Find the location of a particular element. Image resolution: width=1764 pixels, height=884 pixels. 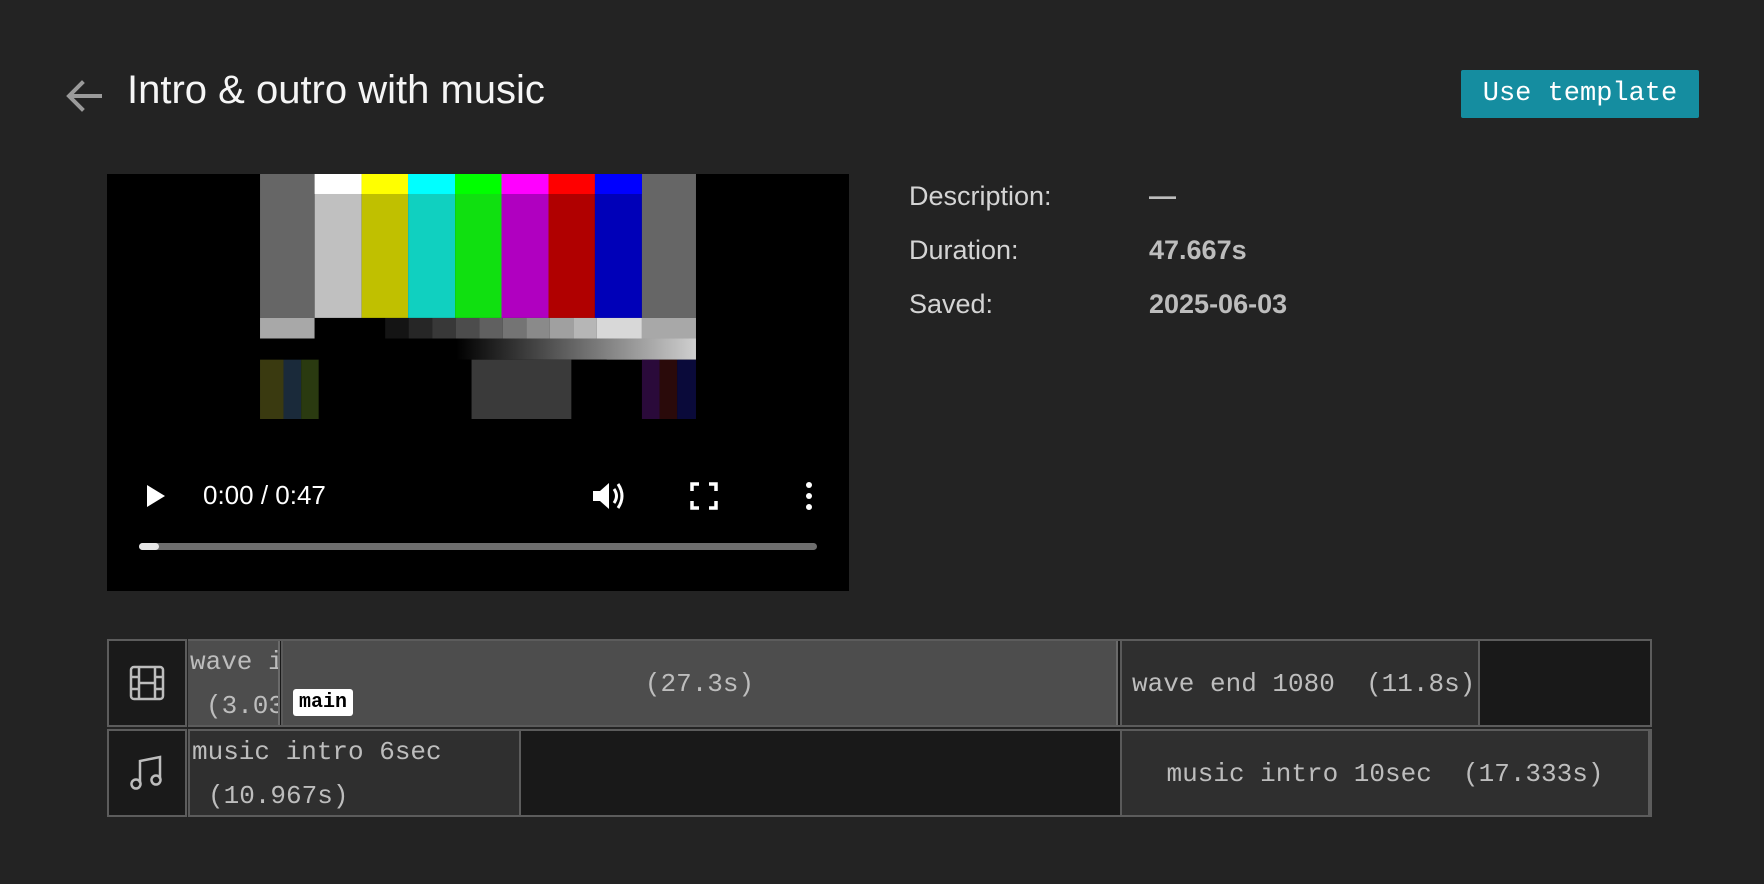

video-progress-bar is located at coordinates (478, 546).